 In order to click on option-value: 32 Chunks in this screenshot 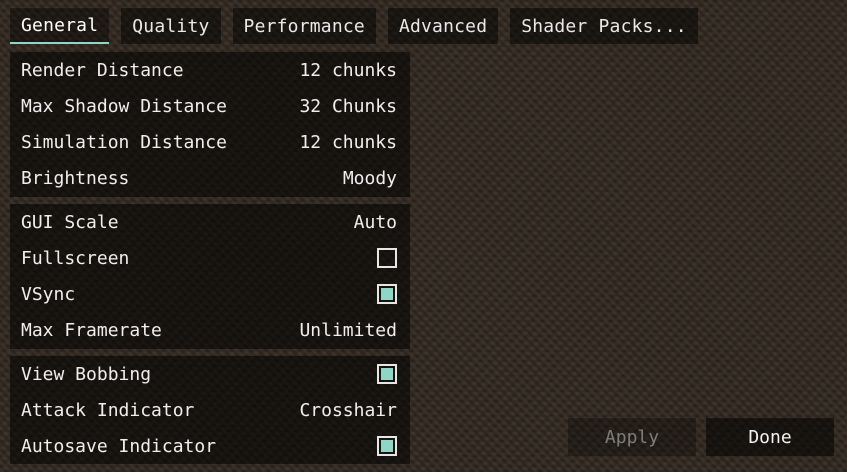, I will do `click(348, 106)`.